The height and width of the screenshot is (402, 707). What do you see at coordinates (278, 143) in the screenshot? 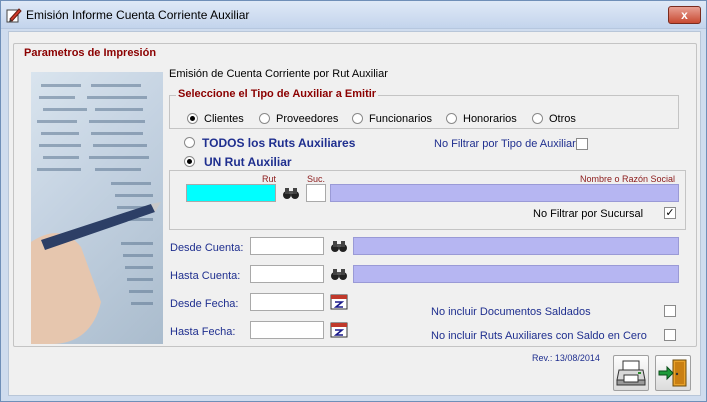
I see `todos-ruts-label: TODOS los Ruts Auxiliares` at bounding box center [278, 143].